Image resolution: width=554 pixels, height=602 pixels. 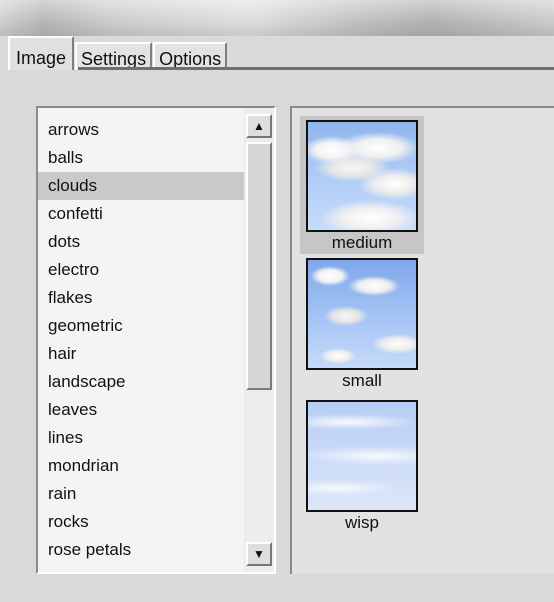 I want to click on clouds-small-image, so click(x=362, y=314).